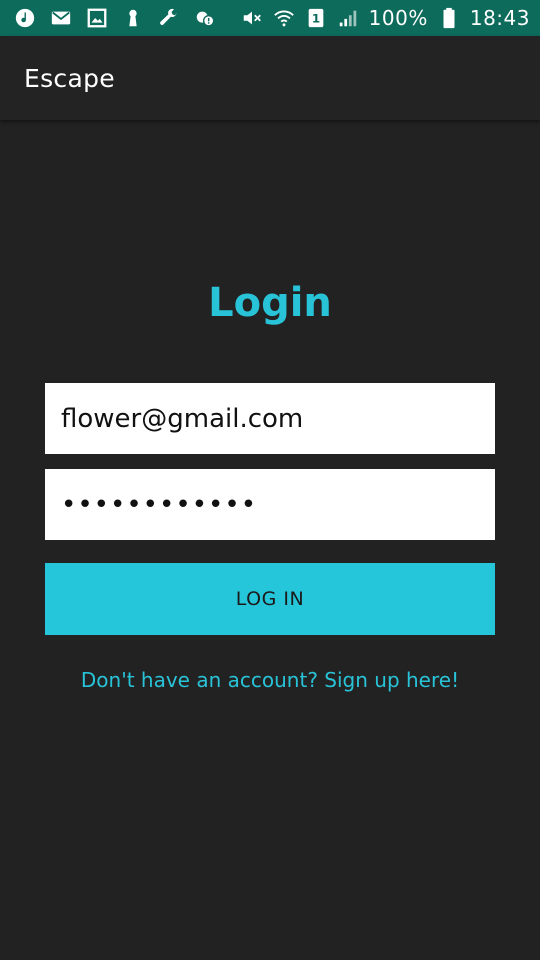 The image size is (540, 960). I want to click on battery-icon, so click(449, 18).